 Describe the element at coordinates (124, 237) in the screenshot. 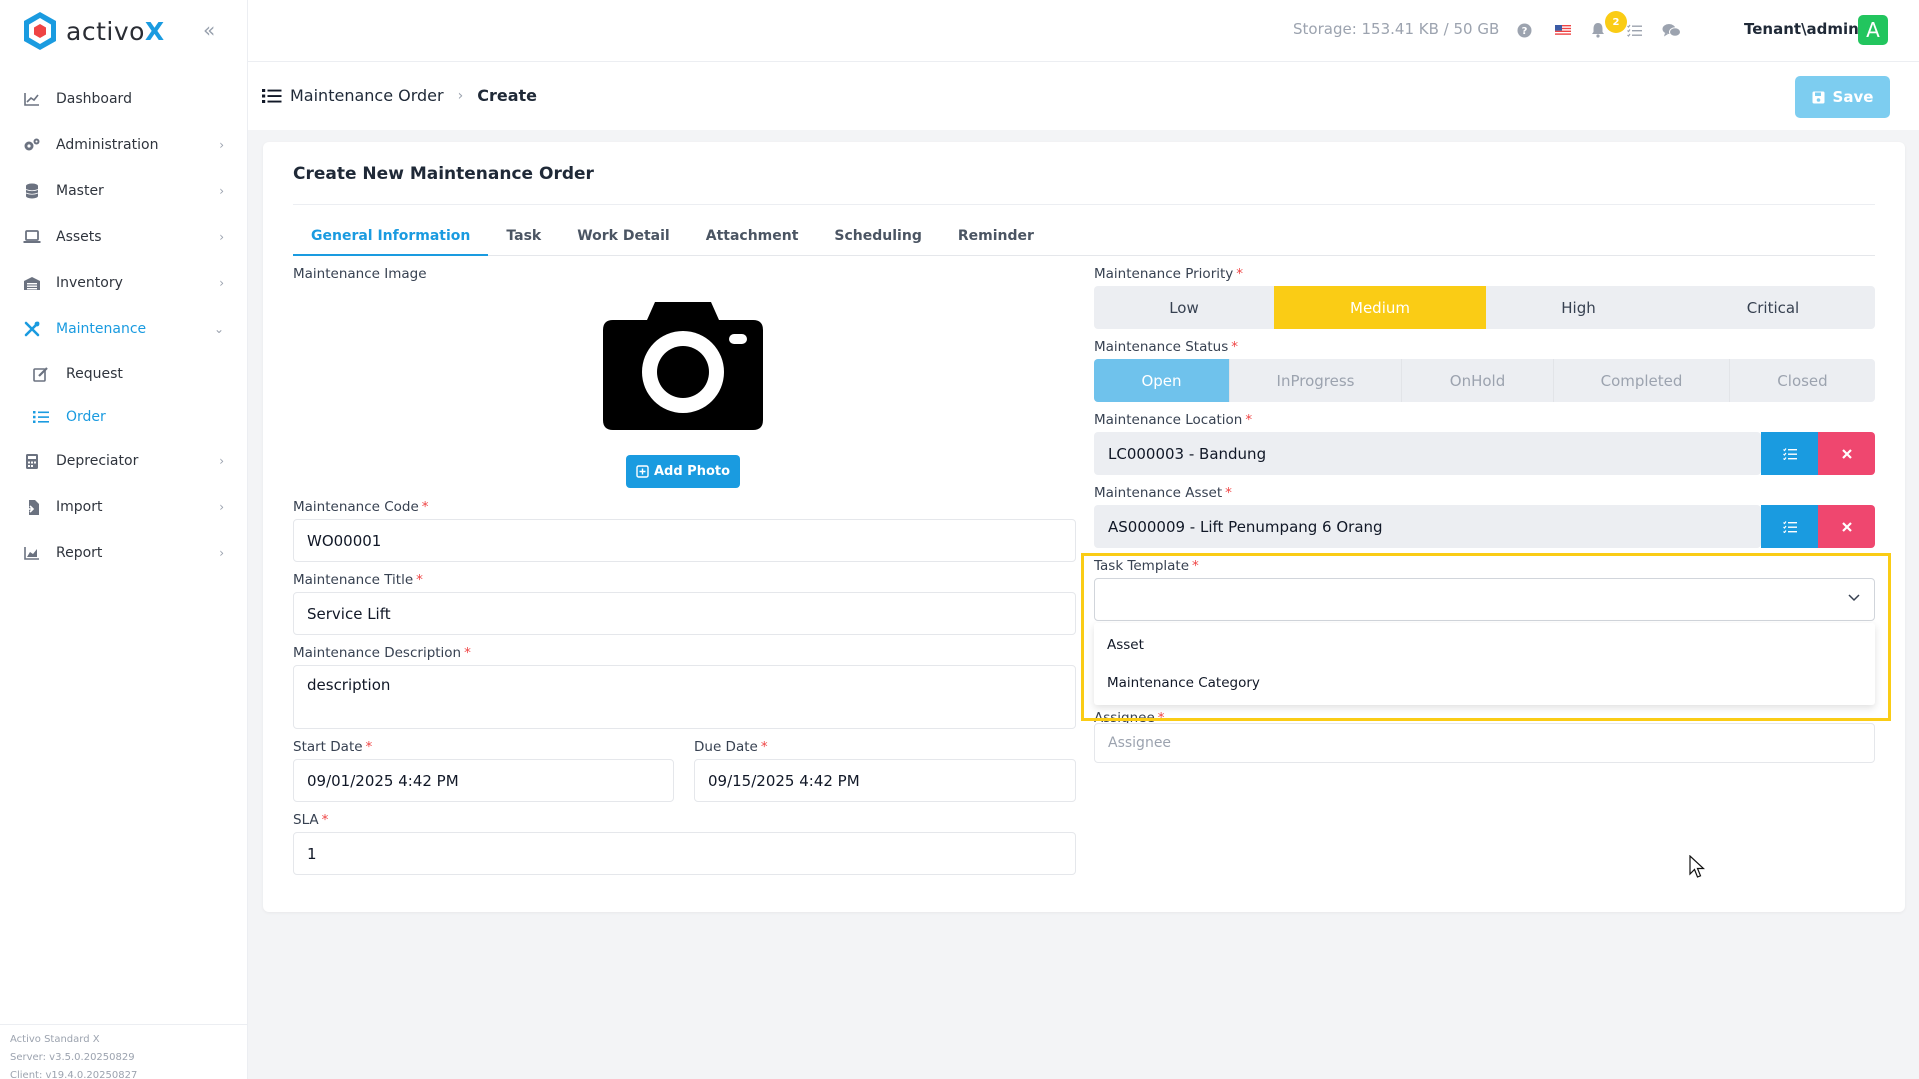

I see `sidebar-item-assets: Assets ›` at that location.